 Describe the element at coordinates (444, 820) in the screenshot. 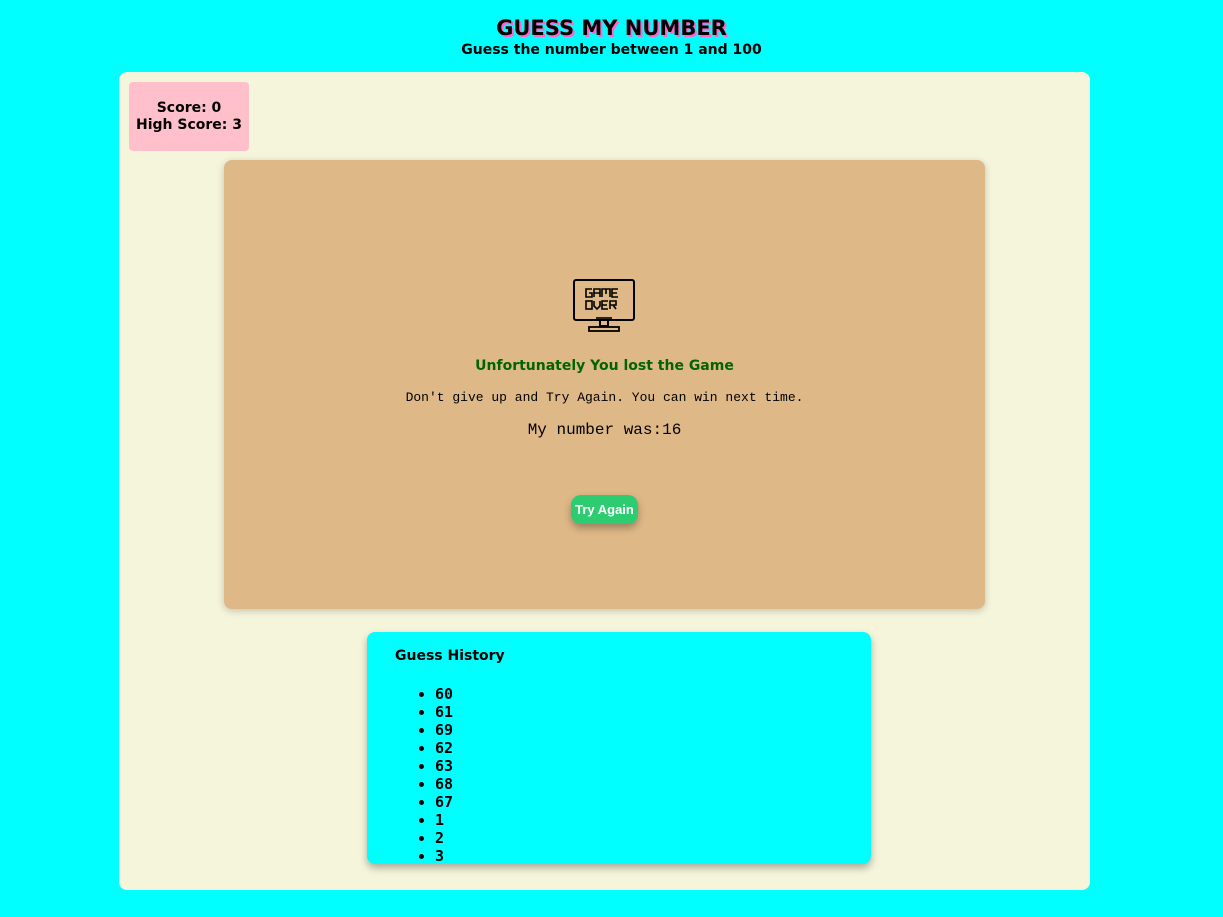

I see `list-item: 1` at that location.